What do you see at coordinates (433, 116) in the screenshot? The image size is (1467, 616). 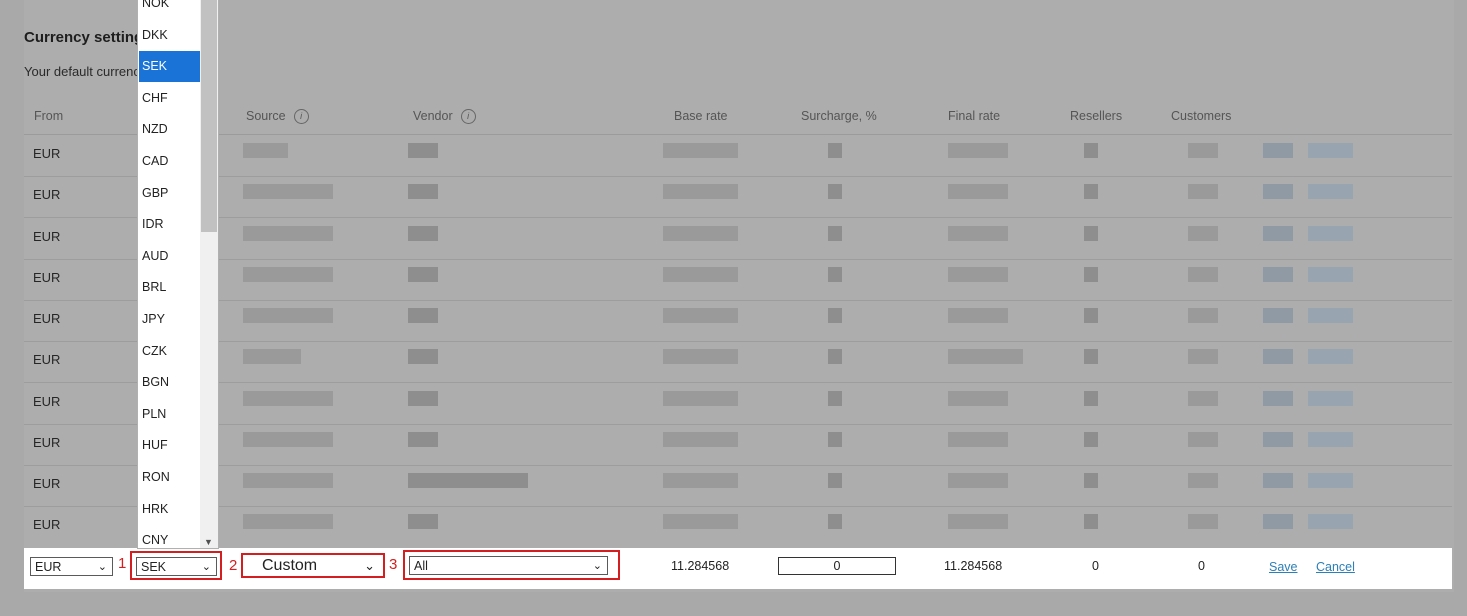 I see `header-vendor-label: Vendor` at bounding box center [433, 116].